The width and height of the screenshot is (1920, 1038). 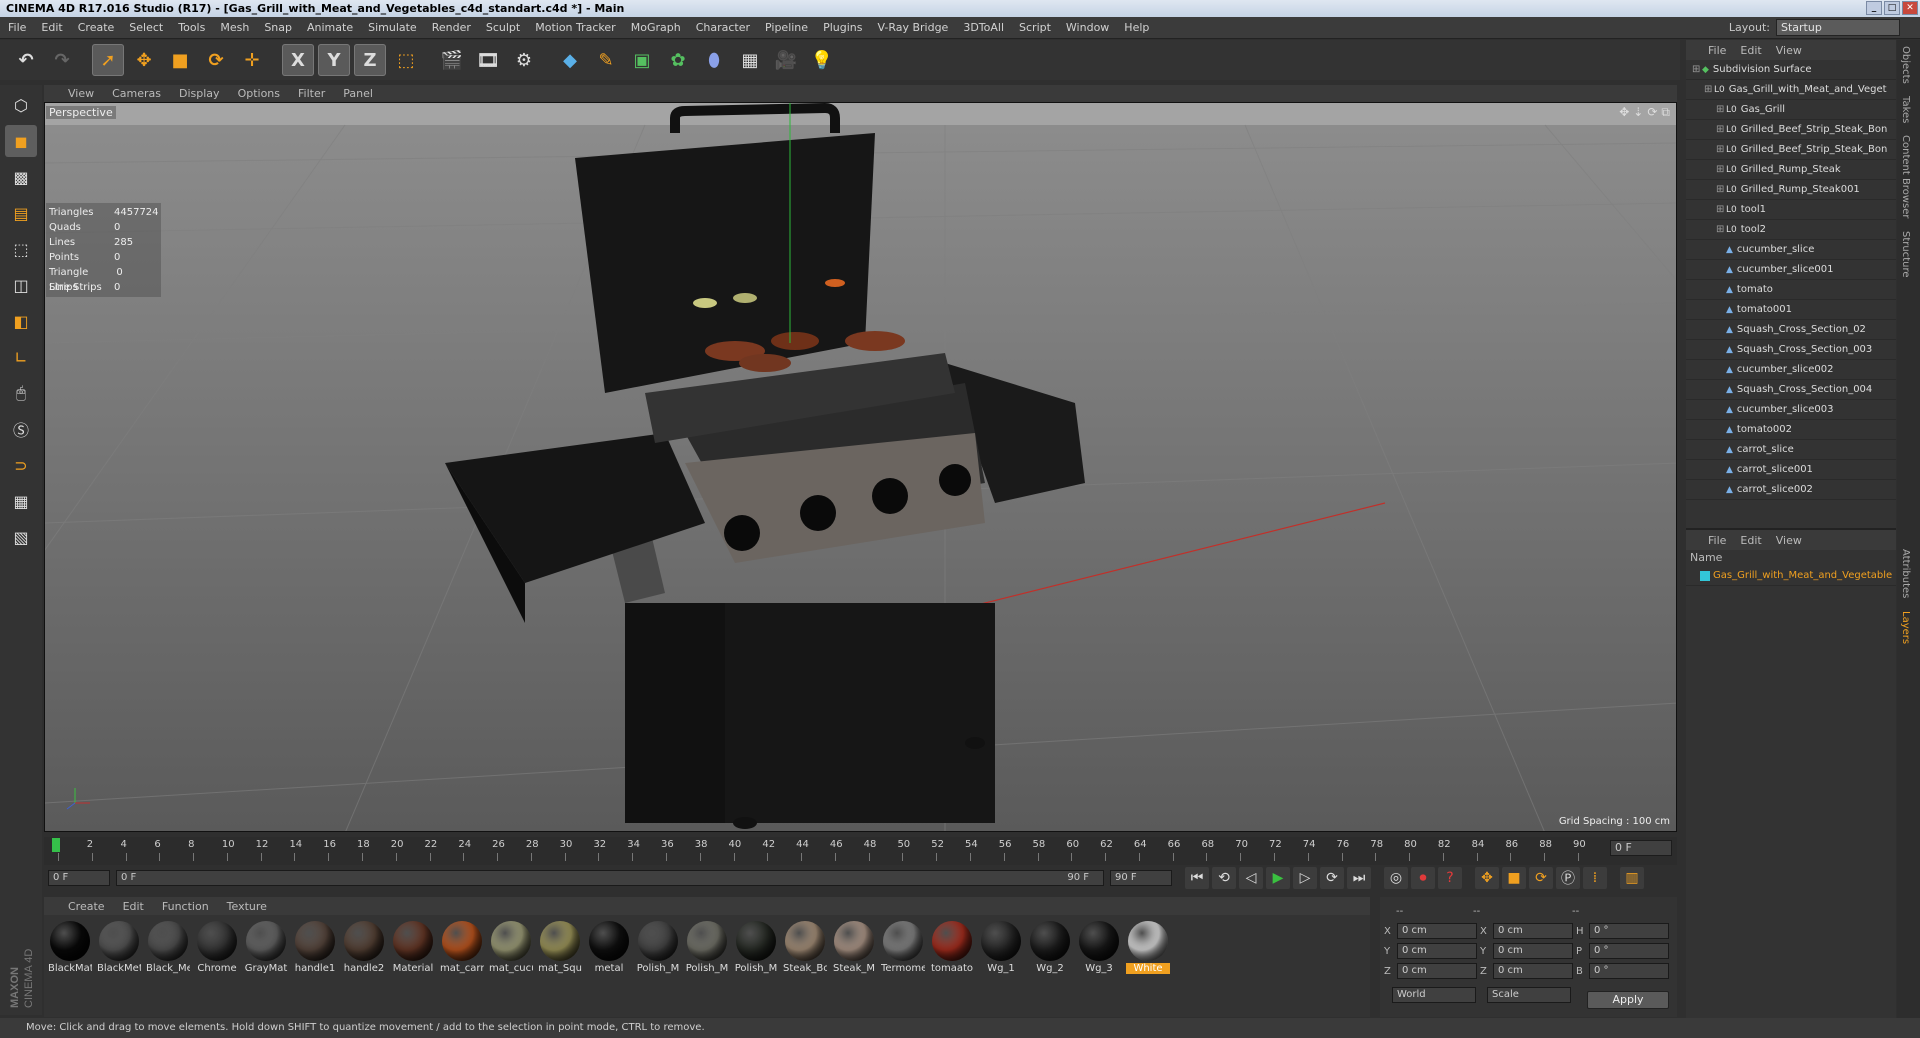 What do you see at coordinates (247, 906) in the screenshot?
I see `material-menu-texture: Texture` at bounding box center [247, 906].